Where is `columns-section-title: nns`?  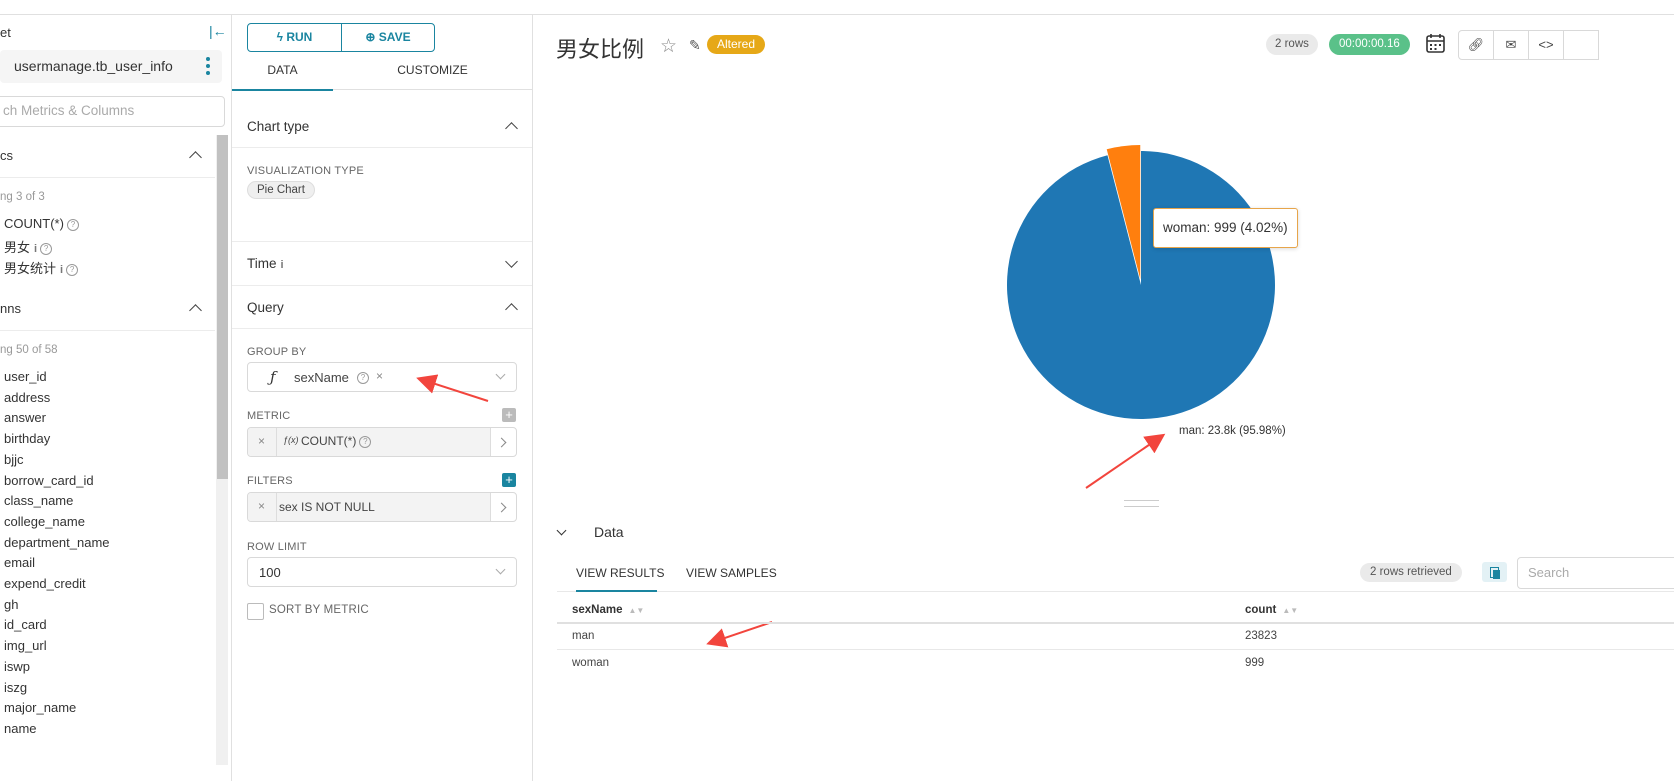
columns-section-title: nns is located at coordinates (10, 308).